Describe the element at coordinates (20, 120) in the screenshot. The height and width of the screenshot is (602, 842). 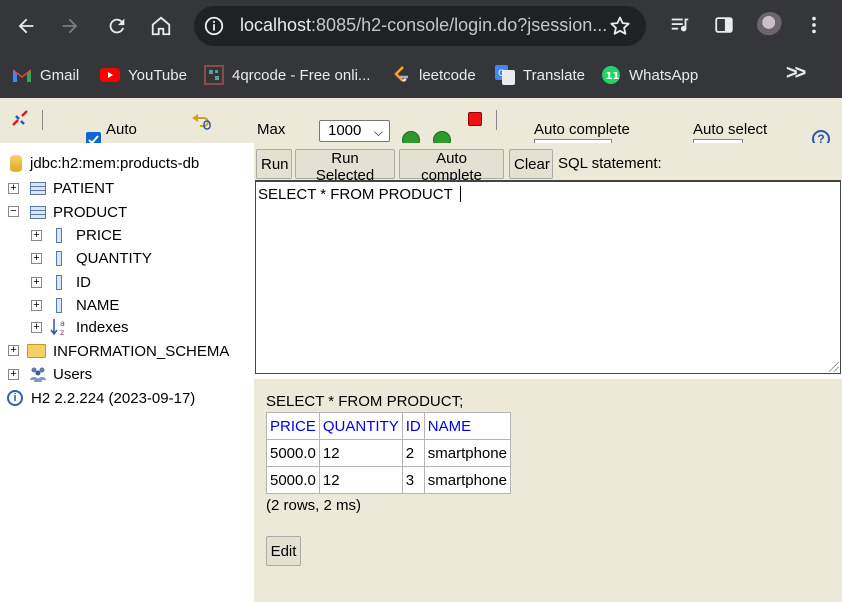
I see `disconnect-icon` at that location.